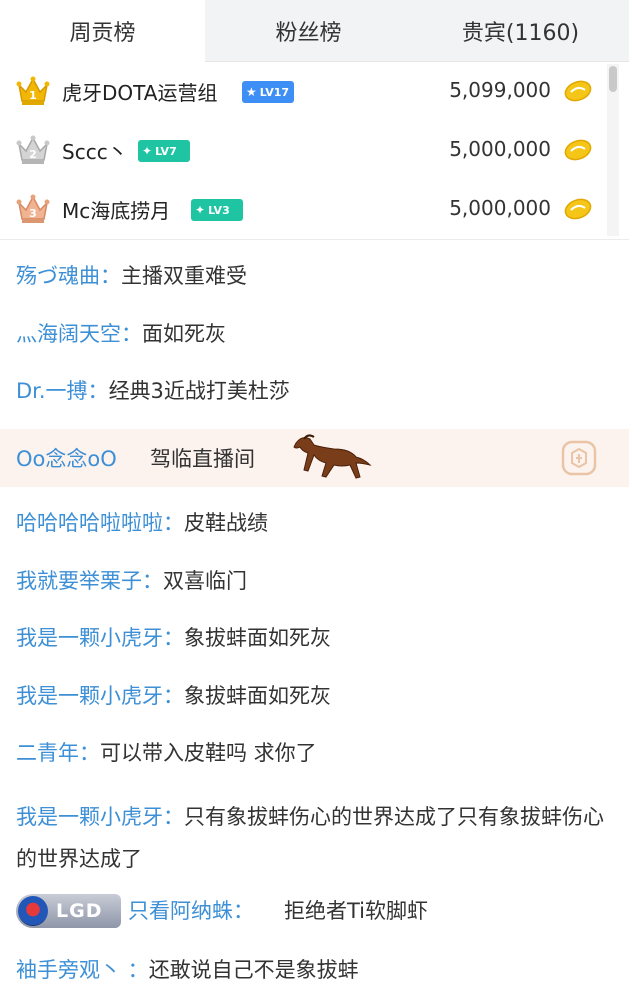  Describe the element at coordinates (62, 391) in the screenshot. I see `chat-username: Dr.一搏：` at that location.